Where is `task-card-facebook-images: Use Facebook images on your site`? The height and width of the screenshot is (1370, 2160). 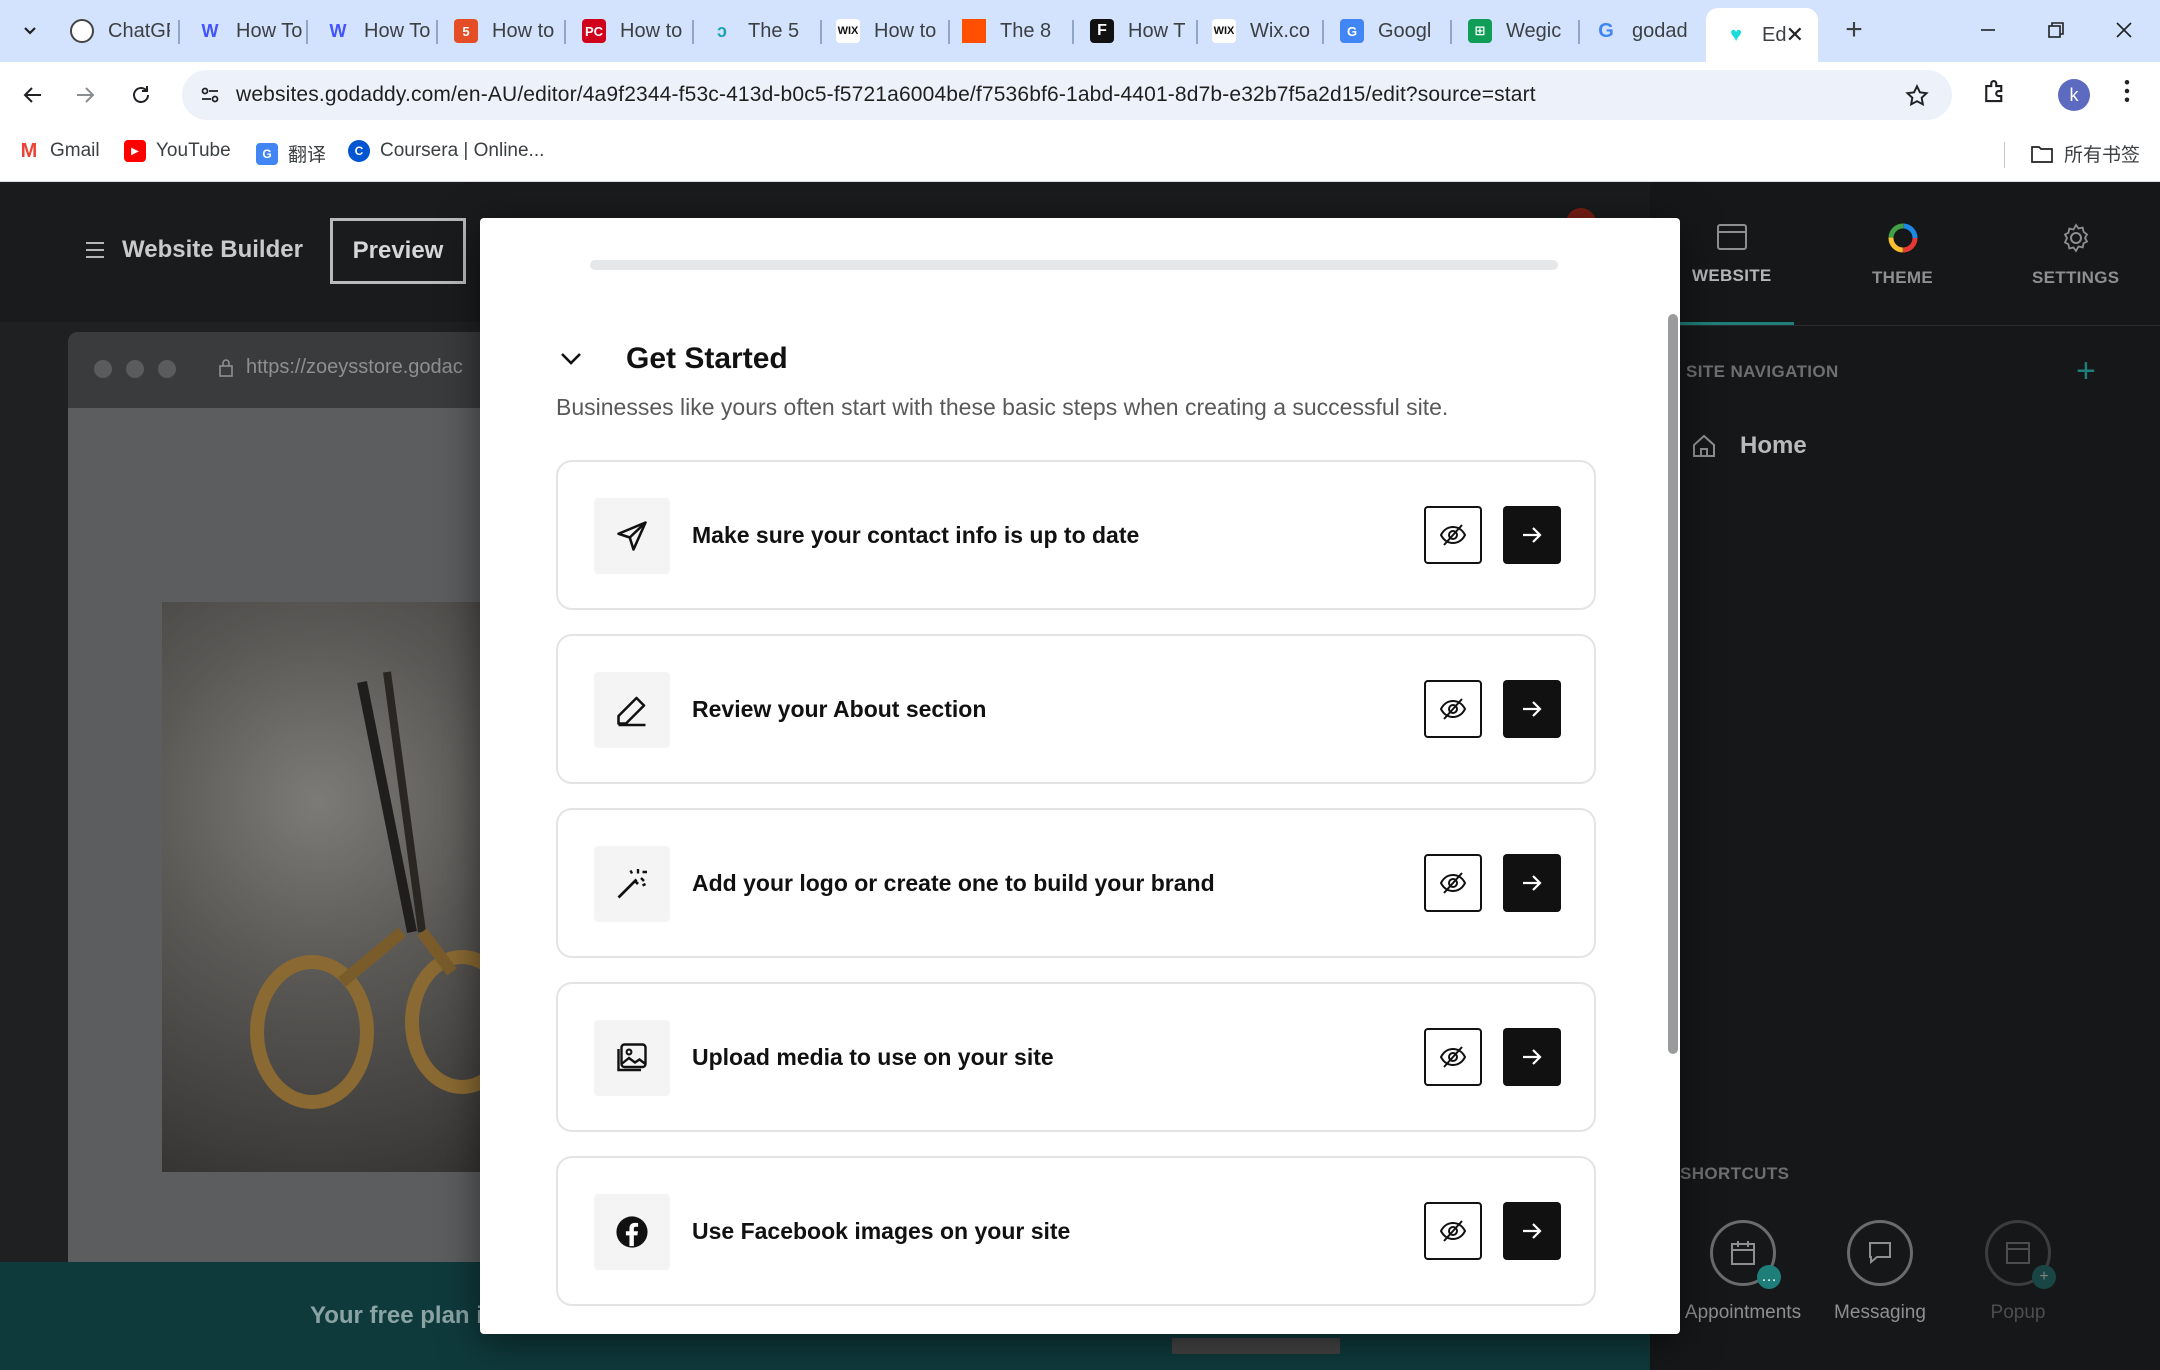 task-card-facebook-images: Use Facebook images on your site is located at coordinates (1076, 1231).